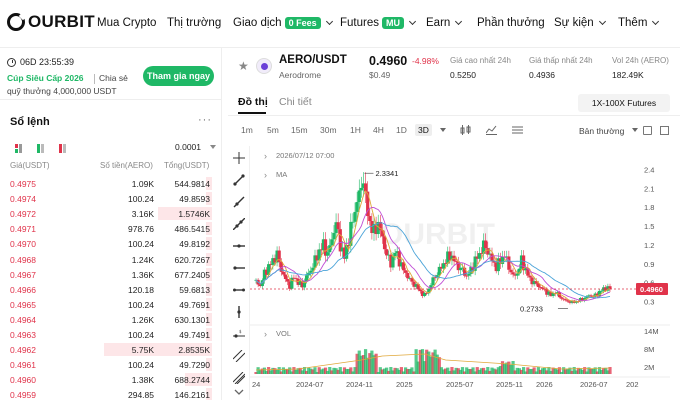 The width and height of the screenshot is (680, 400). What do you see at coordinates (239, 224) in the screenshot?
I see `extended-line-icon` at bounding box center [239, 224].